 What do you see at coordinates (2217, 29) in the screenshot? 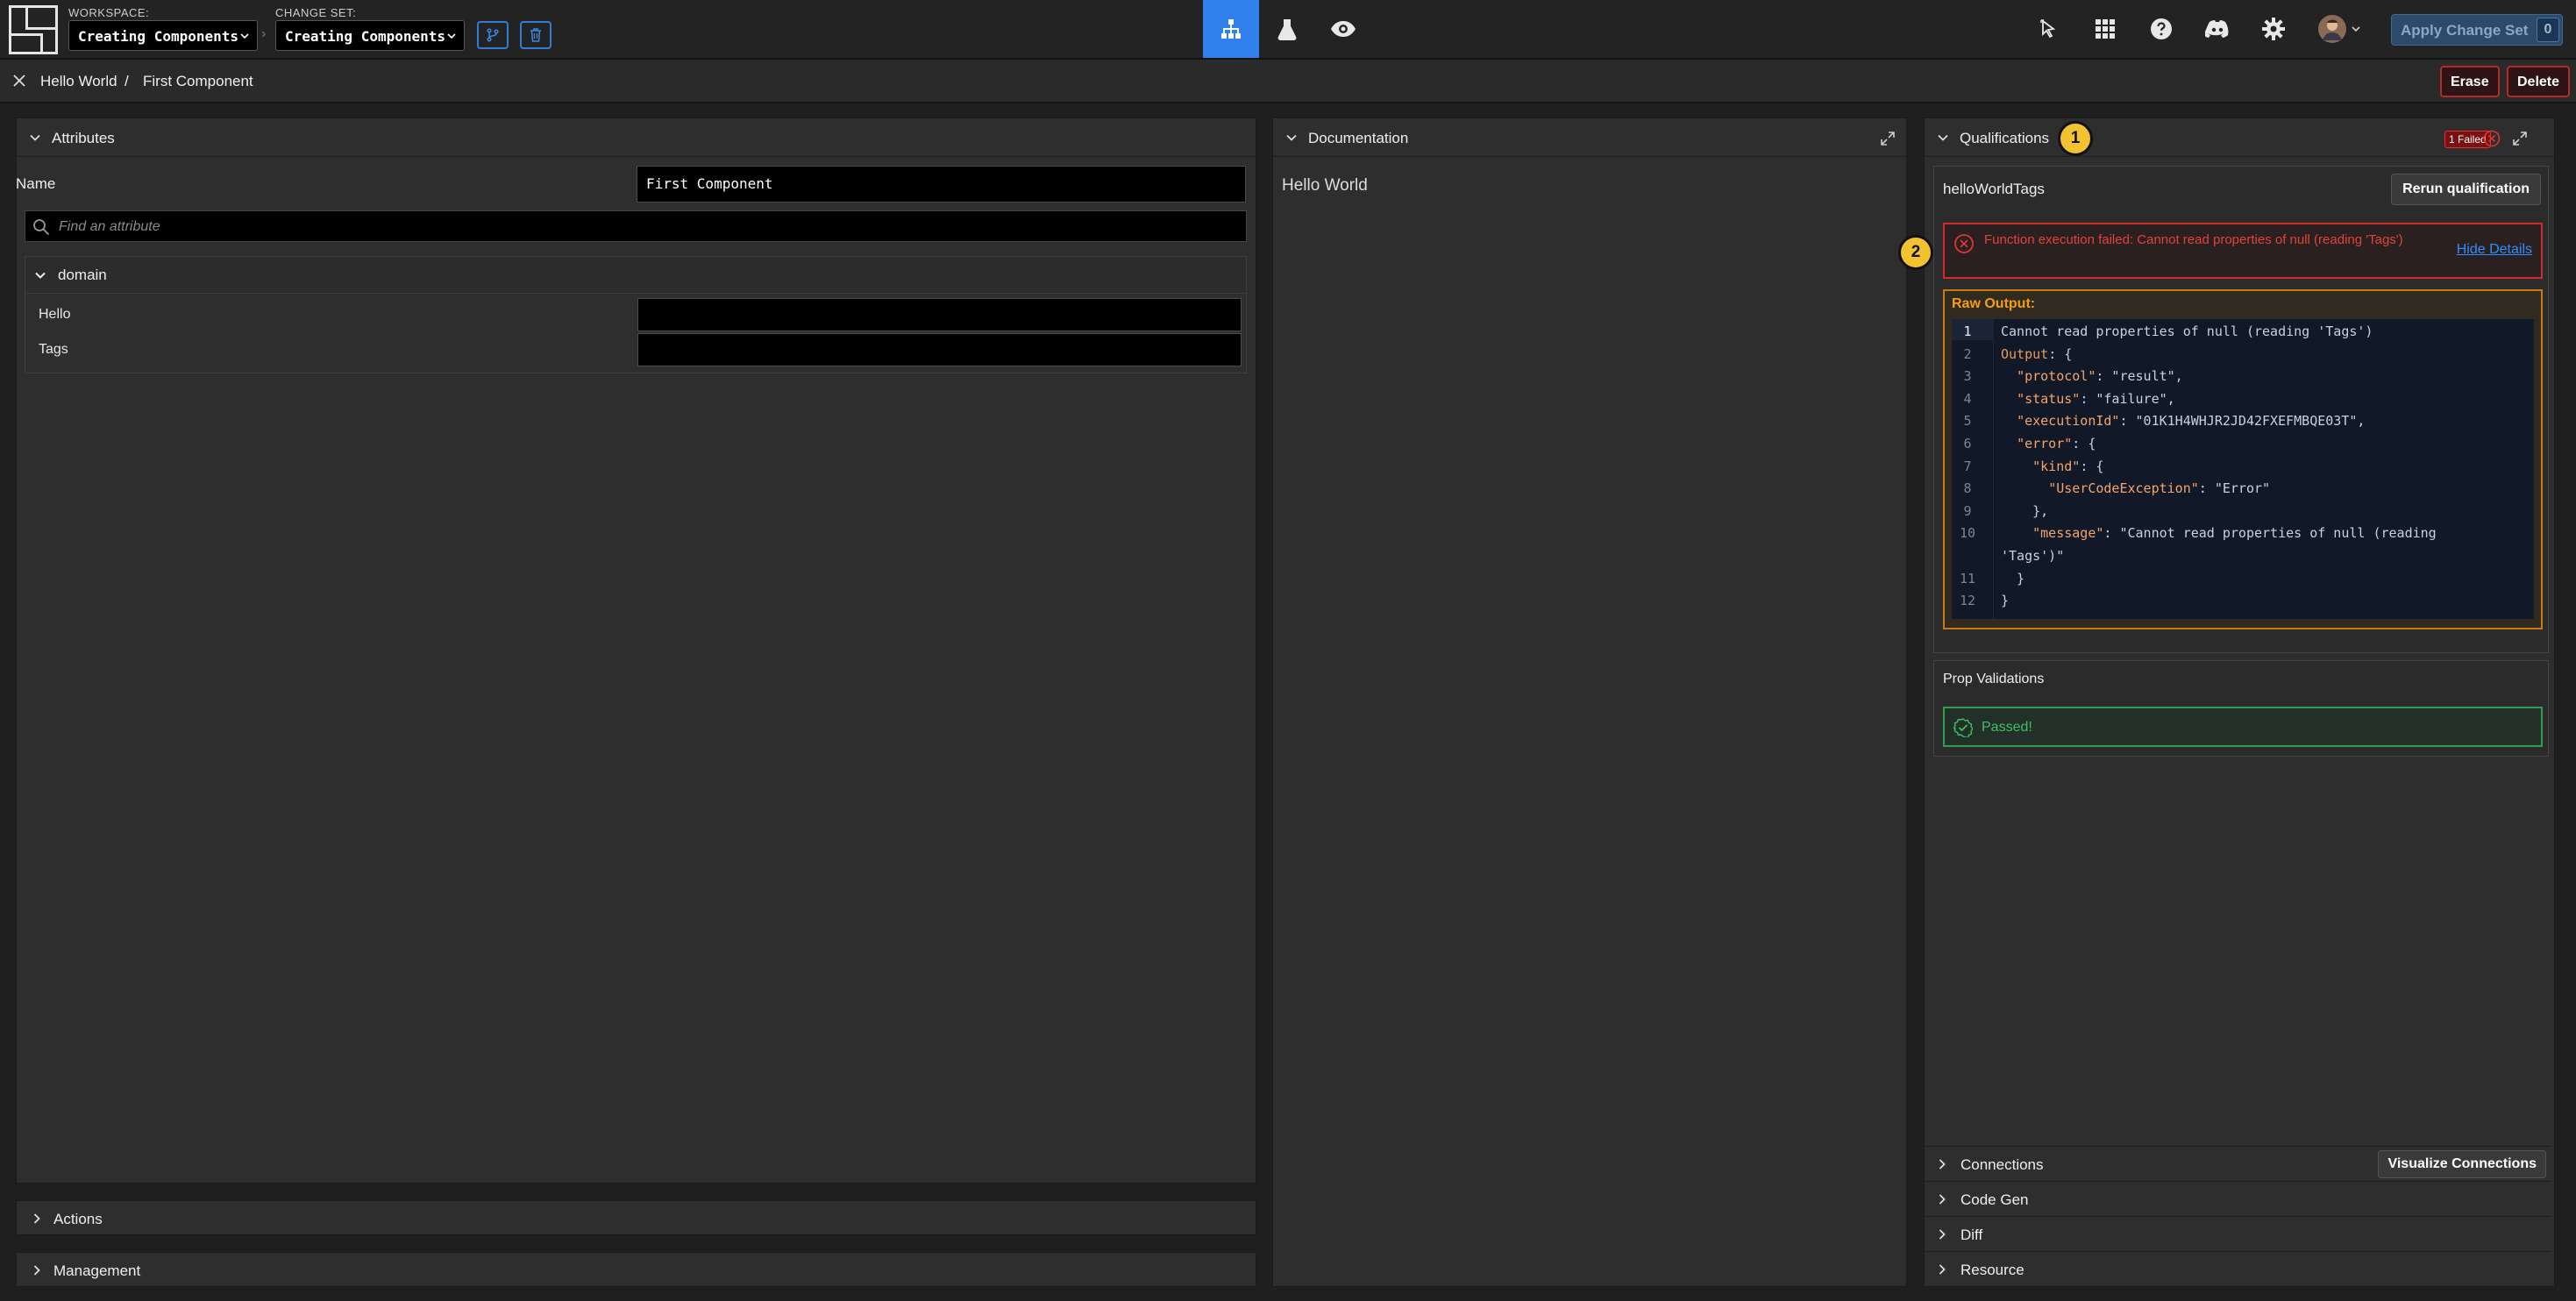
I see `discord-icon` at bounding box center [2217, 29].